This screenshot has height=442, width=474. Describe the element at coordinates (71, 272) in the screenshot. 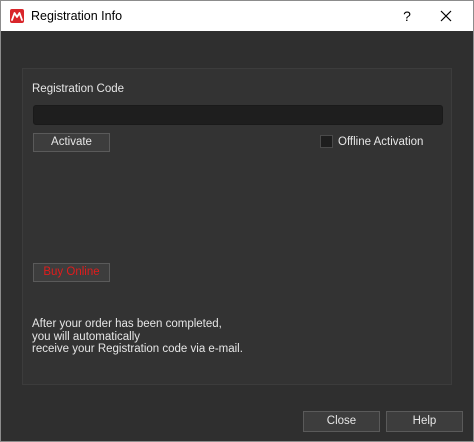

I see `buy-online-button: Buy Online` at that location.